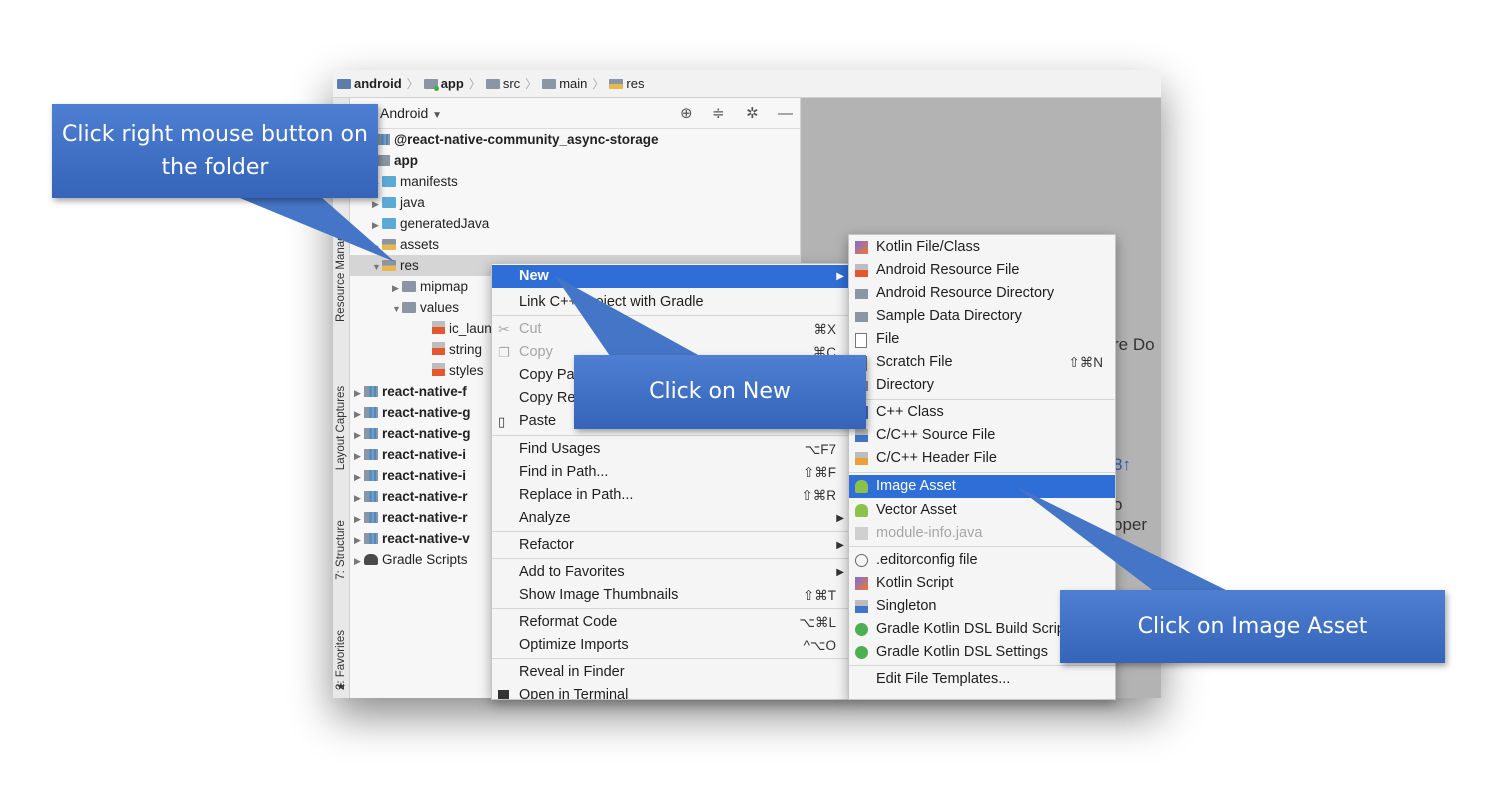  I want to click on callout-pointer-image-asset, so click(1122, 539).